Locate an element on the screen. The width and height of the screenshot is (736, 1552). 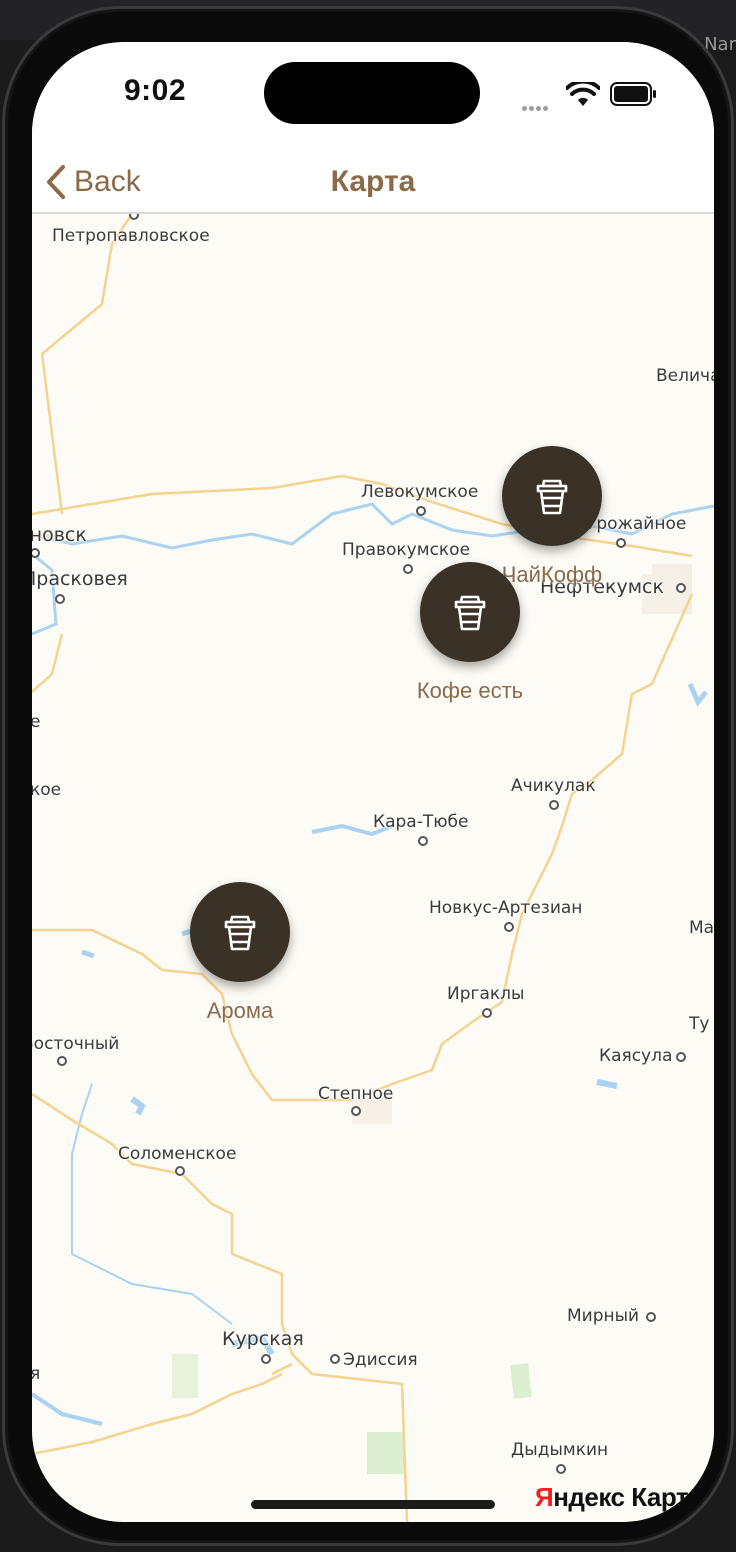
place-label-fragment-ya: я is located at coordinates (36, 1374).